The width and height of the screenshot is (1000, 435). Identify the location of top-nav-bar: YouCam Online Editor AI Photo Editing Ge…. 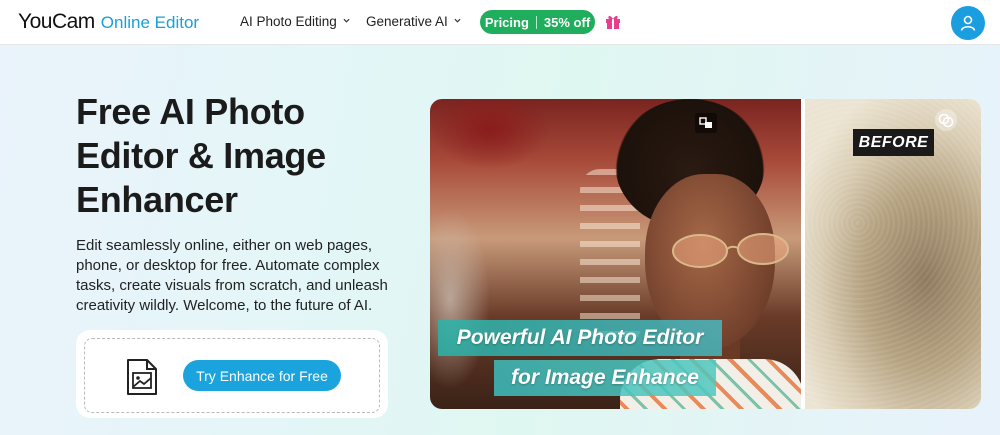
(500, 22).